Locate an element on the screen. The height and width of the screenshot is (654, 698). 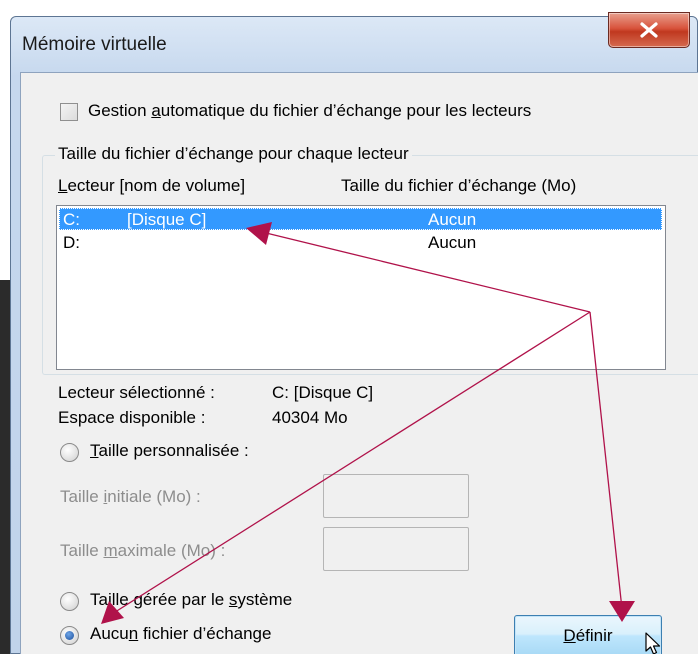
max-size-label: Taille maximale (Mo) : is located at coordinates (143, 550).